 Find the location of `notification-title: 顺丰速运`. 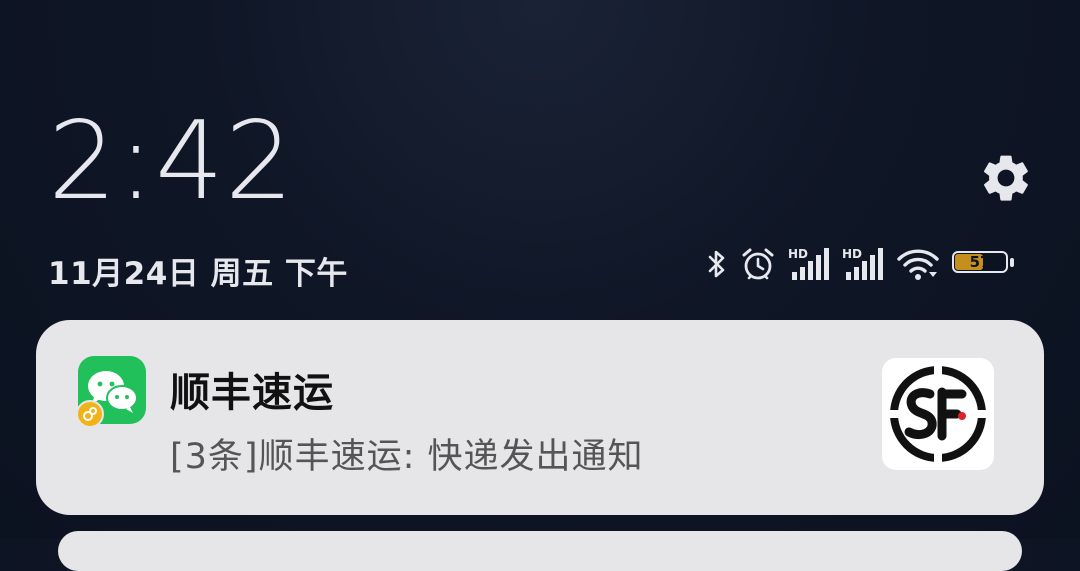

notification-title: 顺丰速运 is located at coordinates (252, 393).